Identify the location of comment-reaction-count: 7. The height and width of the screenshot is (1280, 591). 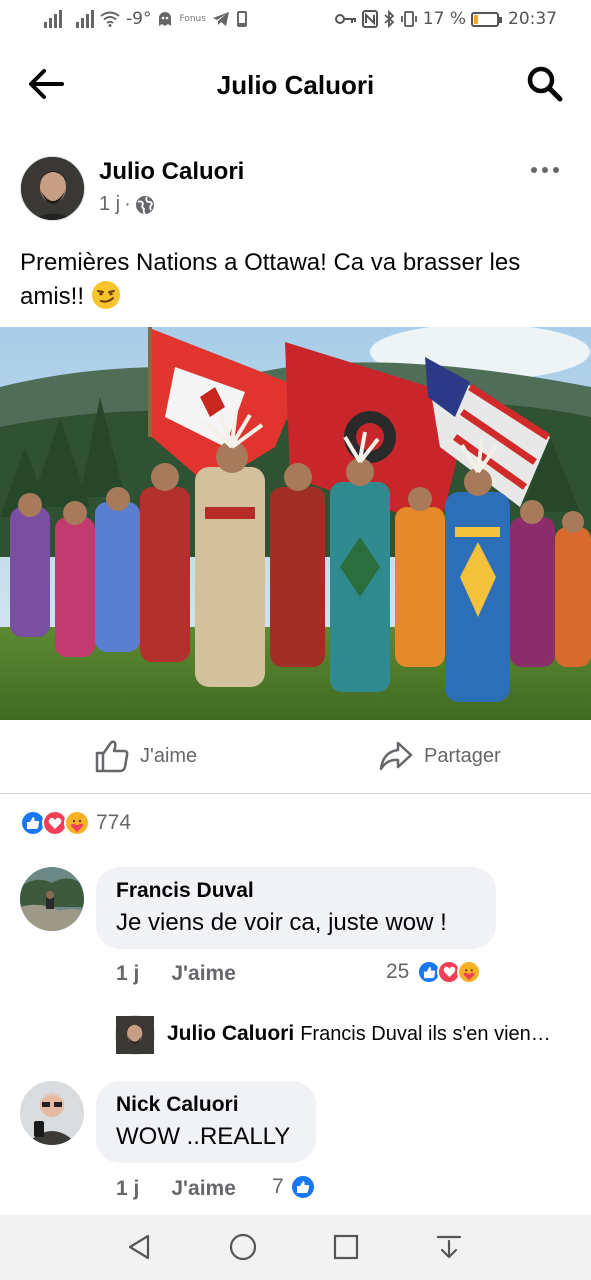
(278, 1186).